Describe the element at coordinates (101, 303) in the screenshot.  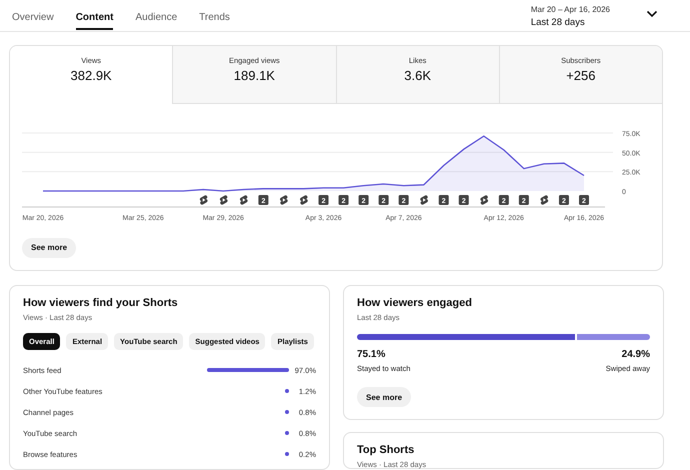
I see `card-title: How viewers find your Shorts` at that location.